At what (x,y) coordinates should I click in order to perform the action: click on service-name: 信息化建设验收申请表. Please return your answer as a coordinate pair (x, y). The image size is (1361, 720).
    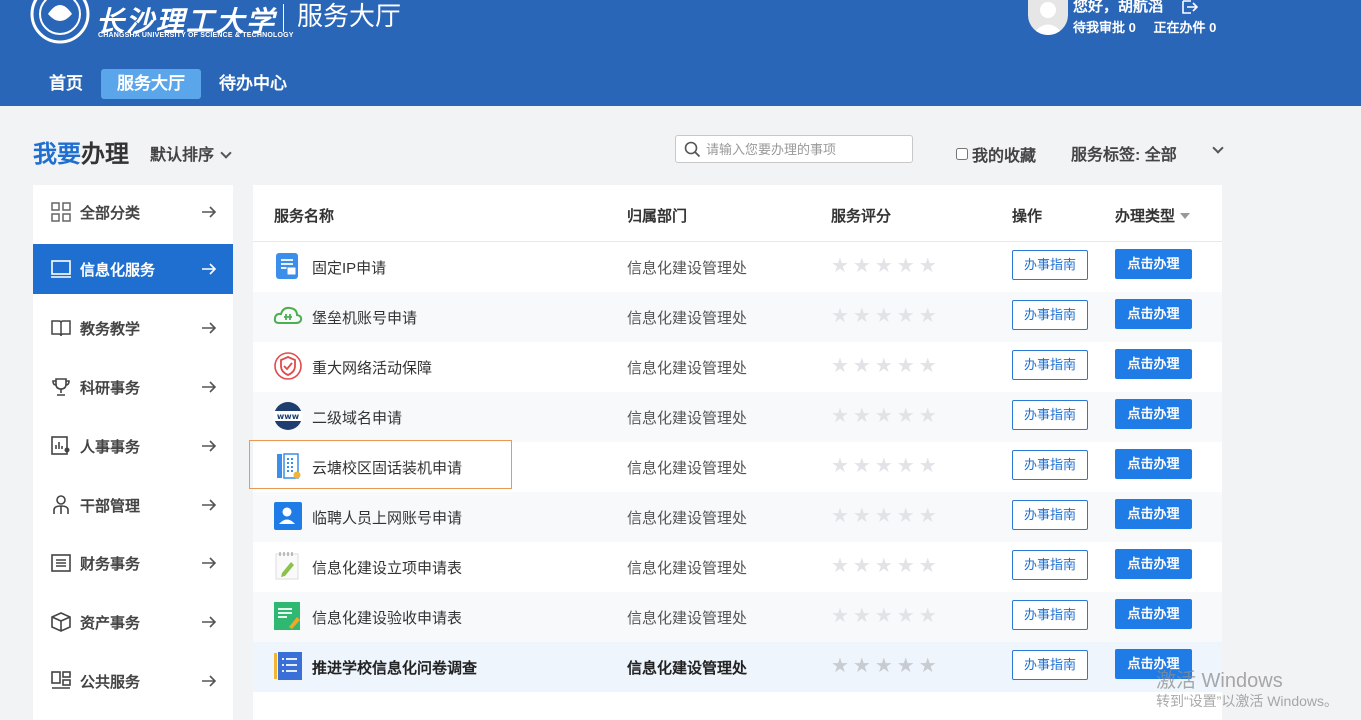
    Looking at the image, I should click on (387, 617).